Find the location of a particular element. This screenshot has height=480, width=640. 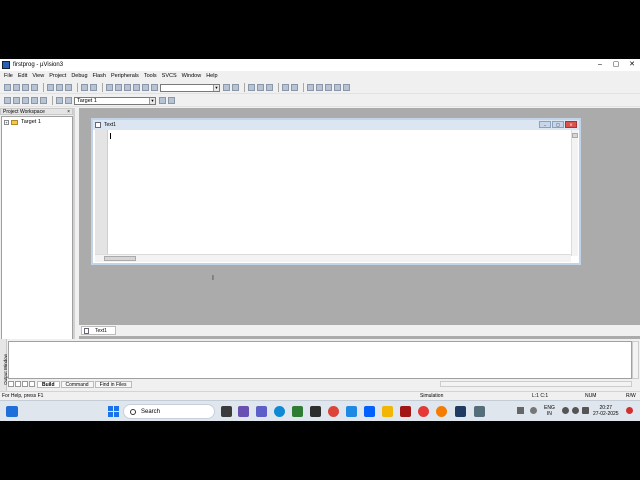

tab-text1: Text1 is located at coordinates (98, 330).